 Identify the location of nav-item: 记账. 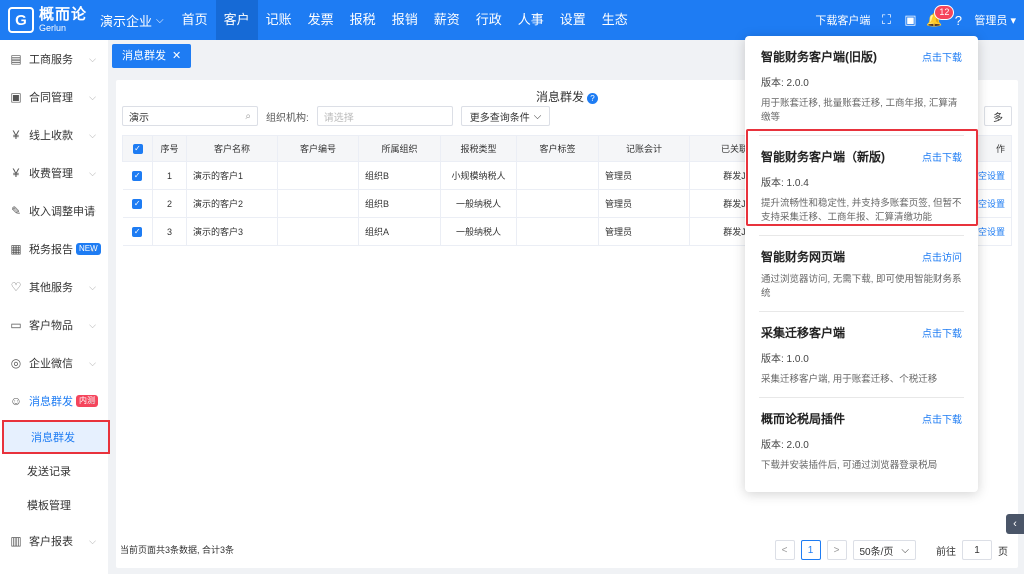
(279, 20).